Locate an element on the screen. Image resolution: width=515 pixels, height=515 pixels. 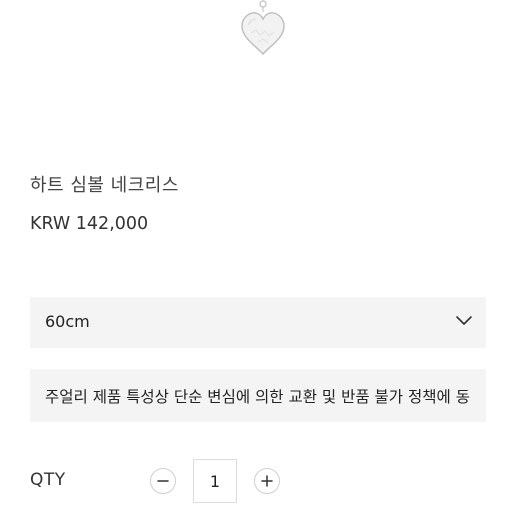
selected-option-value: 60cm is located at coordinates (67, 321).